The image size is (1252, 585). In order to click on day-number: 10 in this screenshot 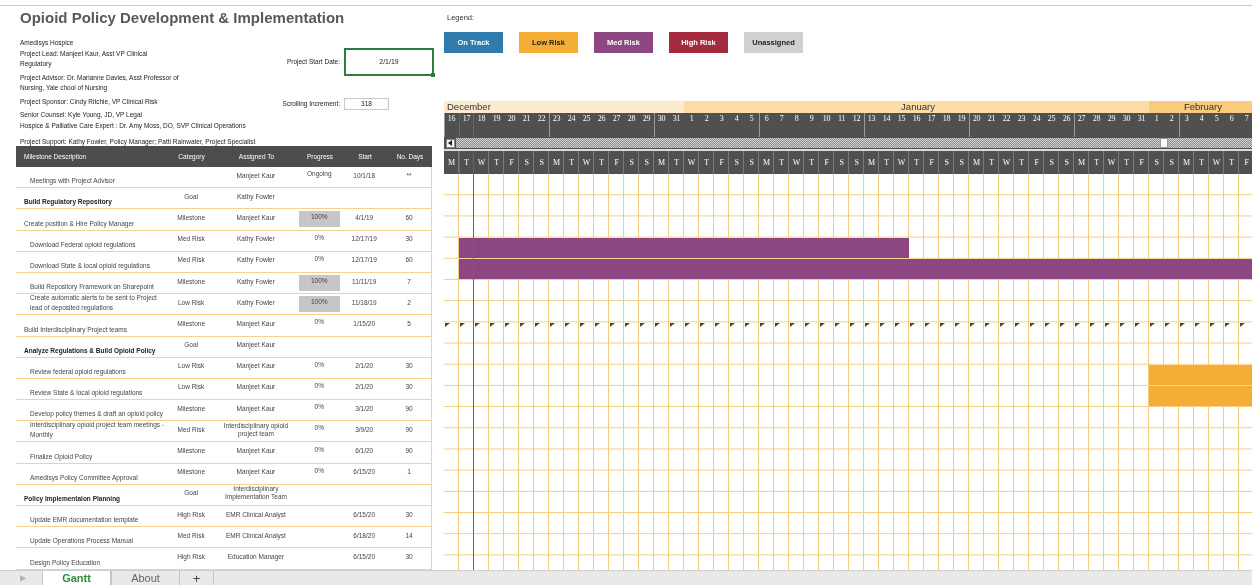, I will do `click(826, 119)`.